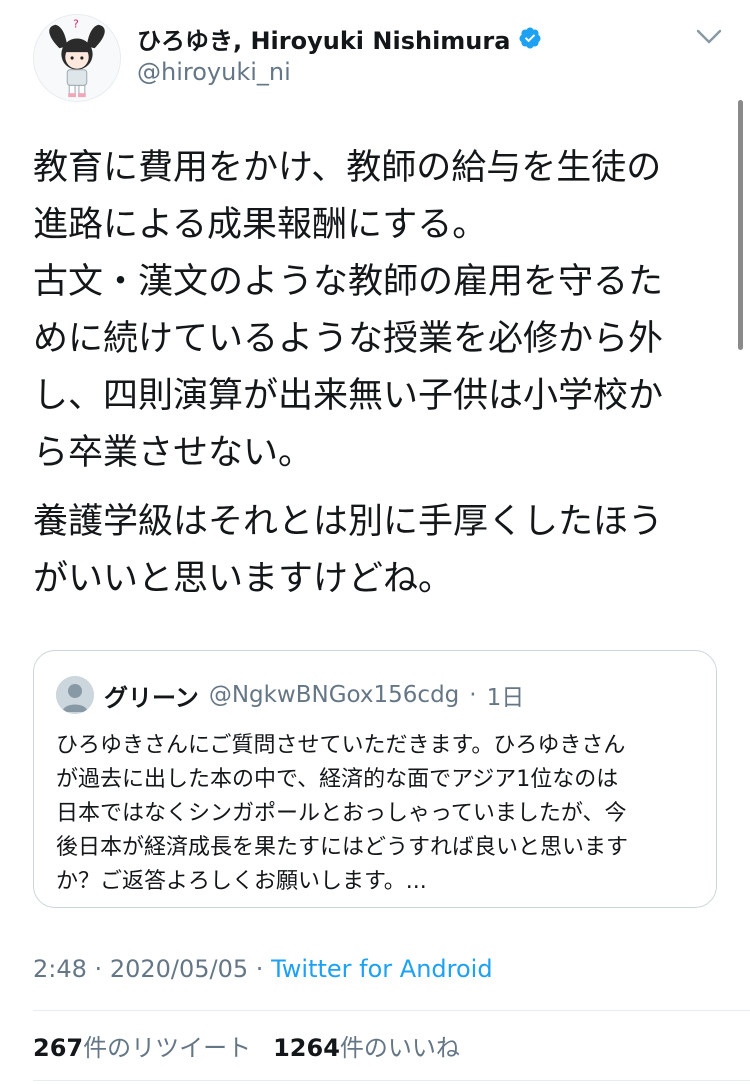  What do you see at coordinates (399, 1048) in the screenshot?
I see `likes-label: 件のいいね` at bounding box center [399, 1048].